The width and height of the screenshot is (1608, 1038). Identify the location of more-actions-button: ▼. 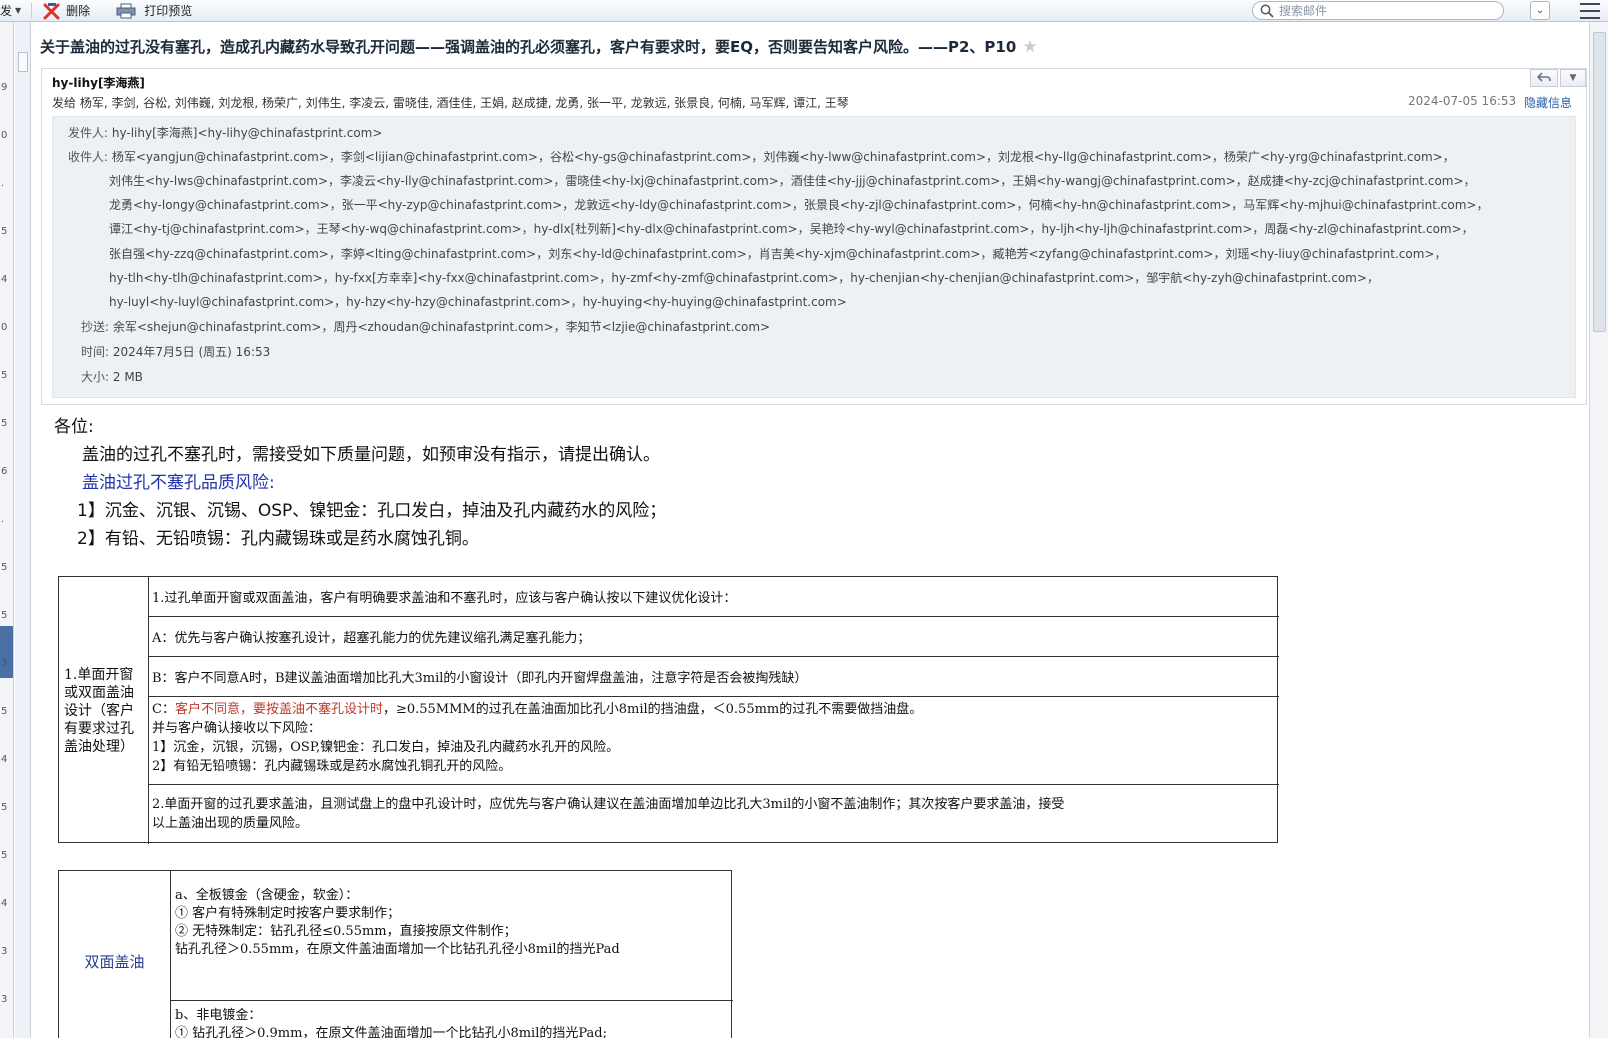
(1573, 78).